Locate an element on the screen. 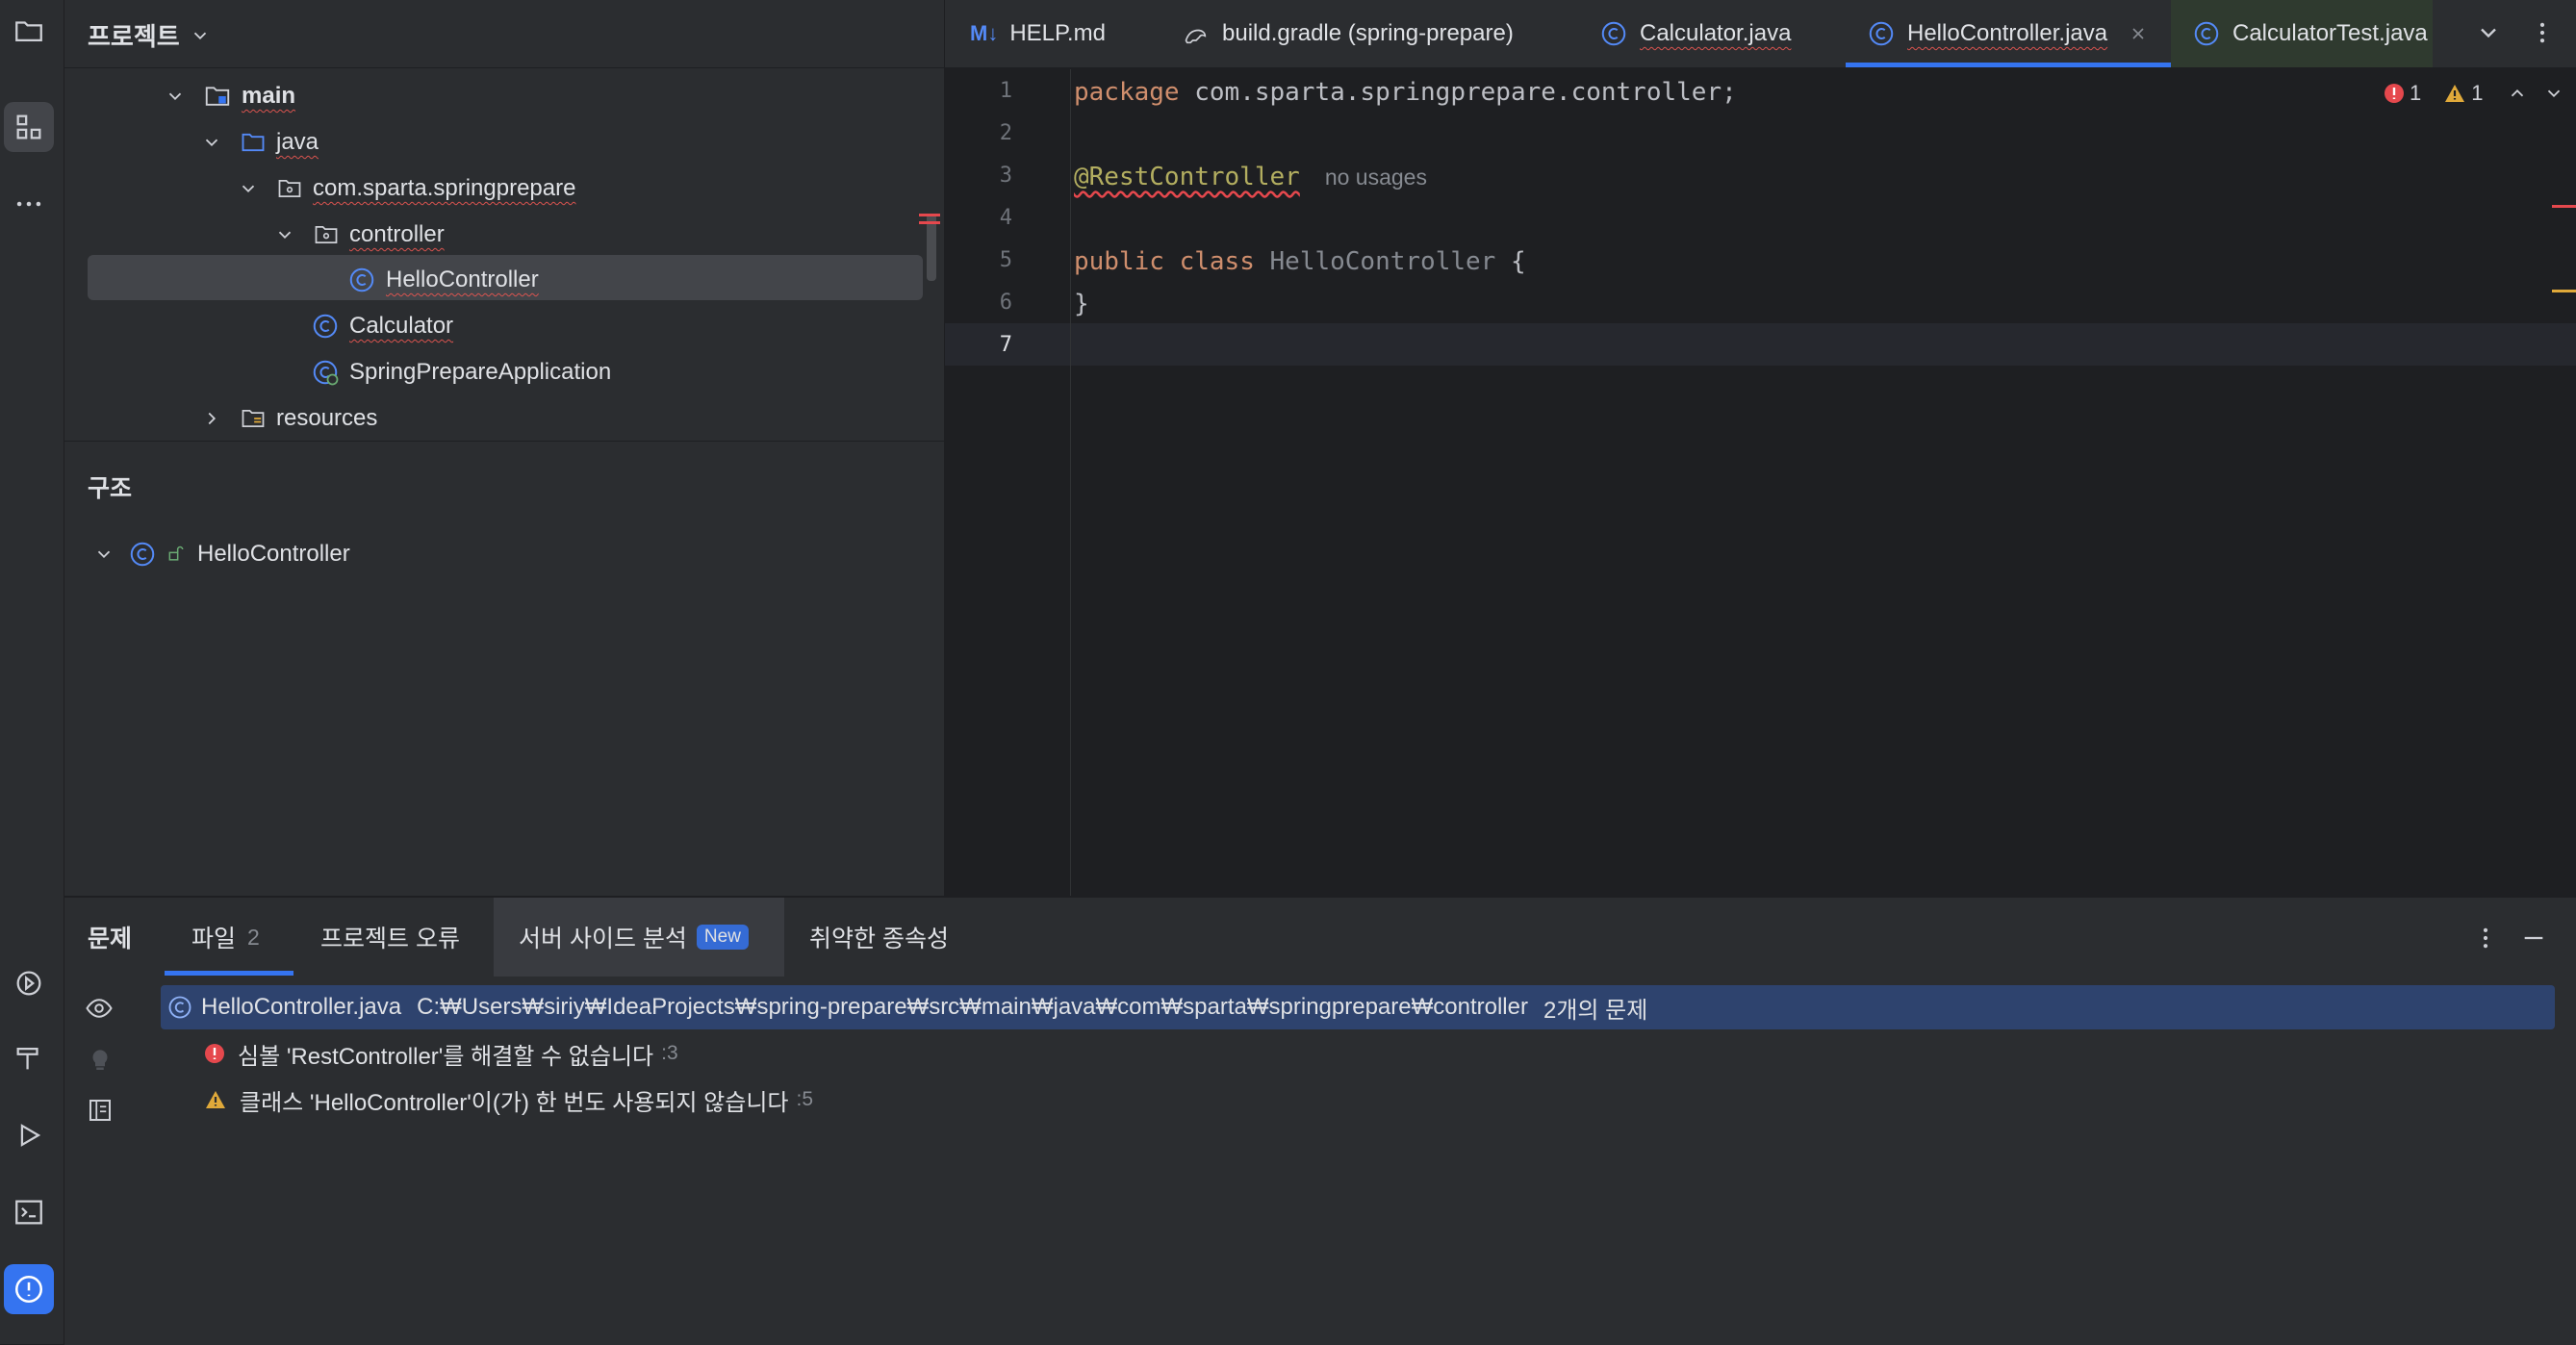  tab-build-gradle: build.gradle (spring-prepare) is located at coordinates (1348, 33).